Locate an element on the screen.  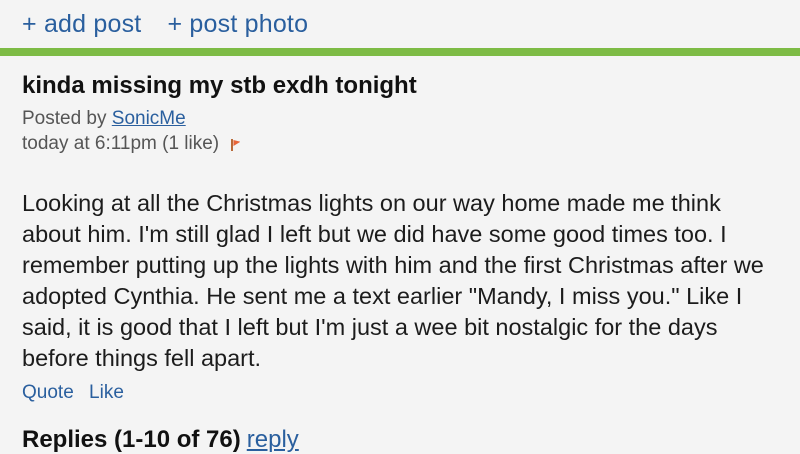
post-title: kinda missing my stb exdh tonight is located at coordinates (219, 85).